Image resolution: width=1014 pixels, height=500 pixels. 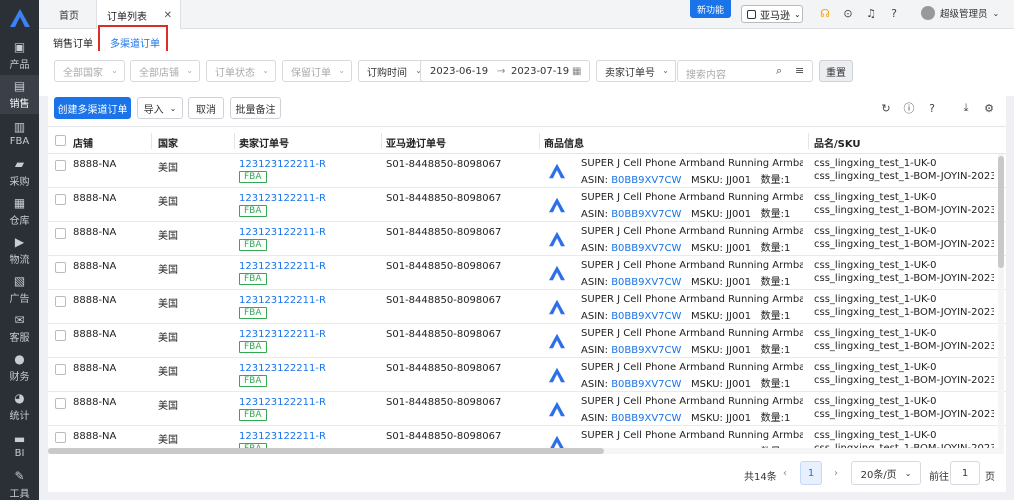 What do you see at coordinates (772, 14) in the screenshot?
I see `platform-select: 亚马逊 ⌄` at bounding box center [772, 14].